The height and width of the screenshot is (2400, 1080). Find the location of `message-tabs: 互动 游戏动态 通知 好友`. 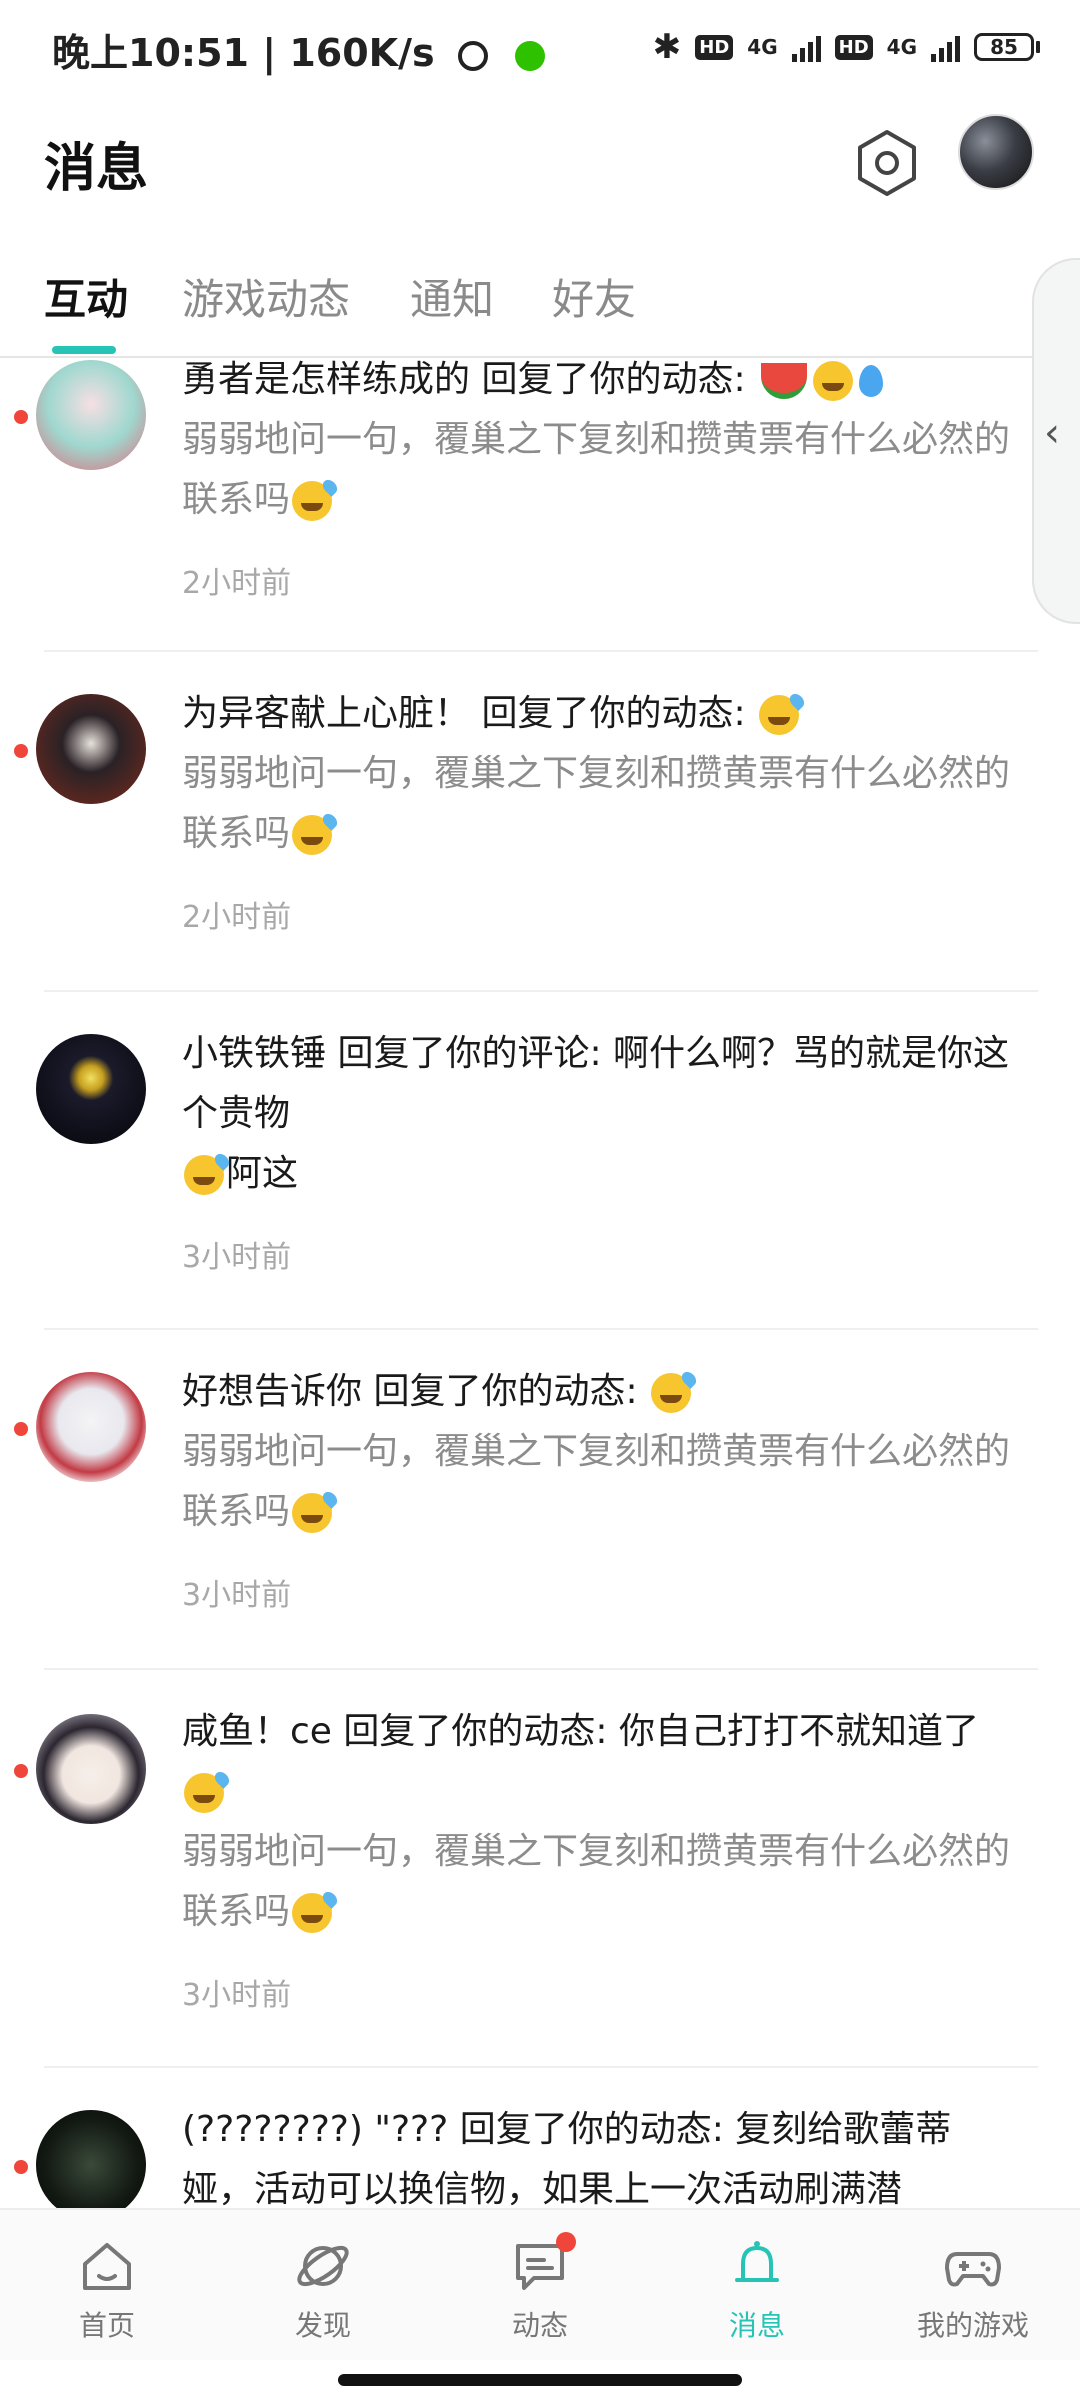

message-tabs: 互动 游戏动态 通知 好友 is located at coordinates (540, 308).